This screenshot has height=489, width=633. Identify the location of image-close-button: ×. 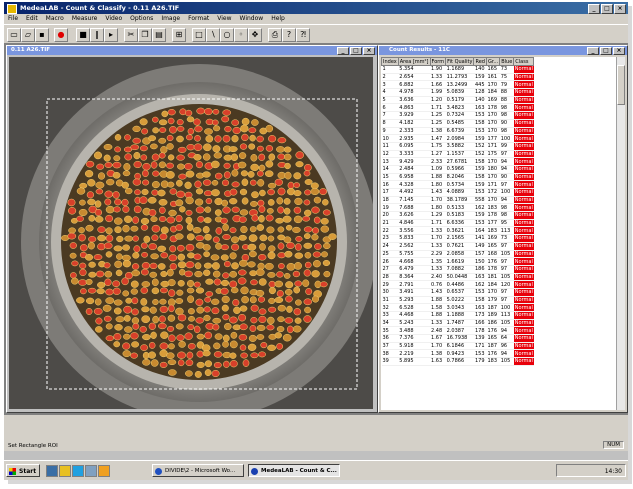
(369, 51).